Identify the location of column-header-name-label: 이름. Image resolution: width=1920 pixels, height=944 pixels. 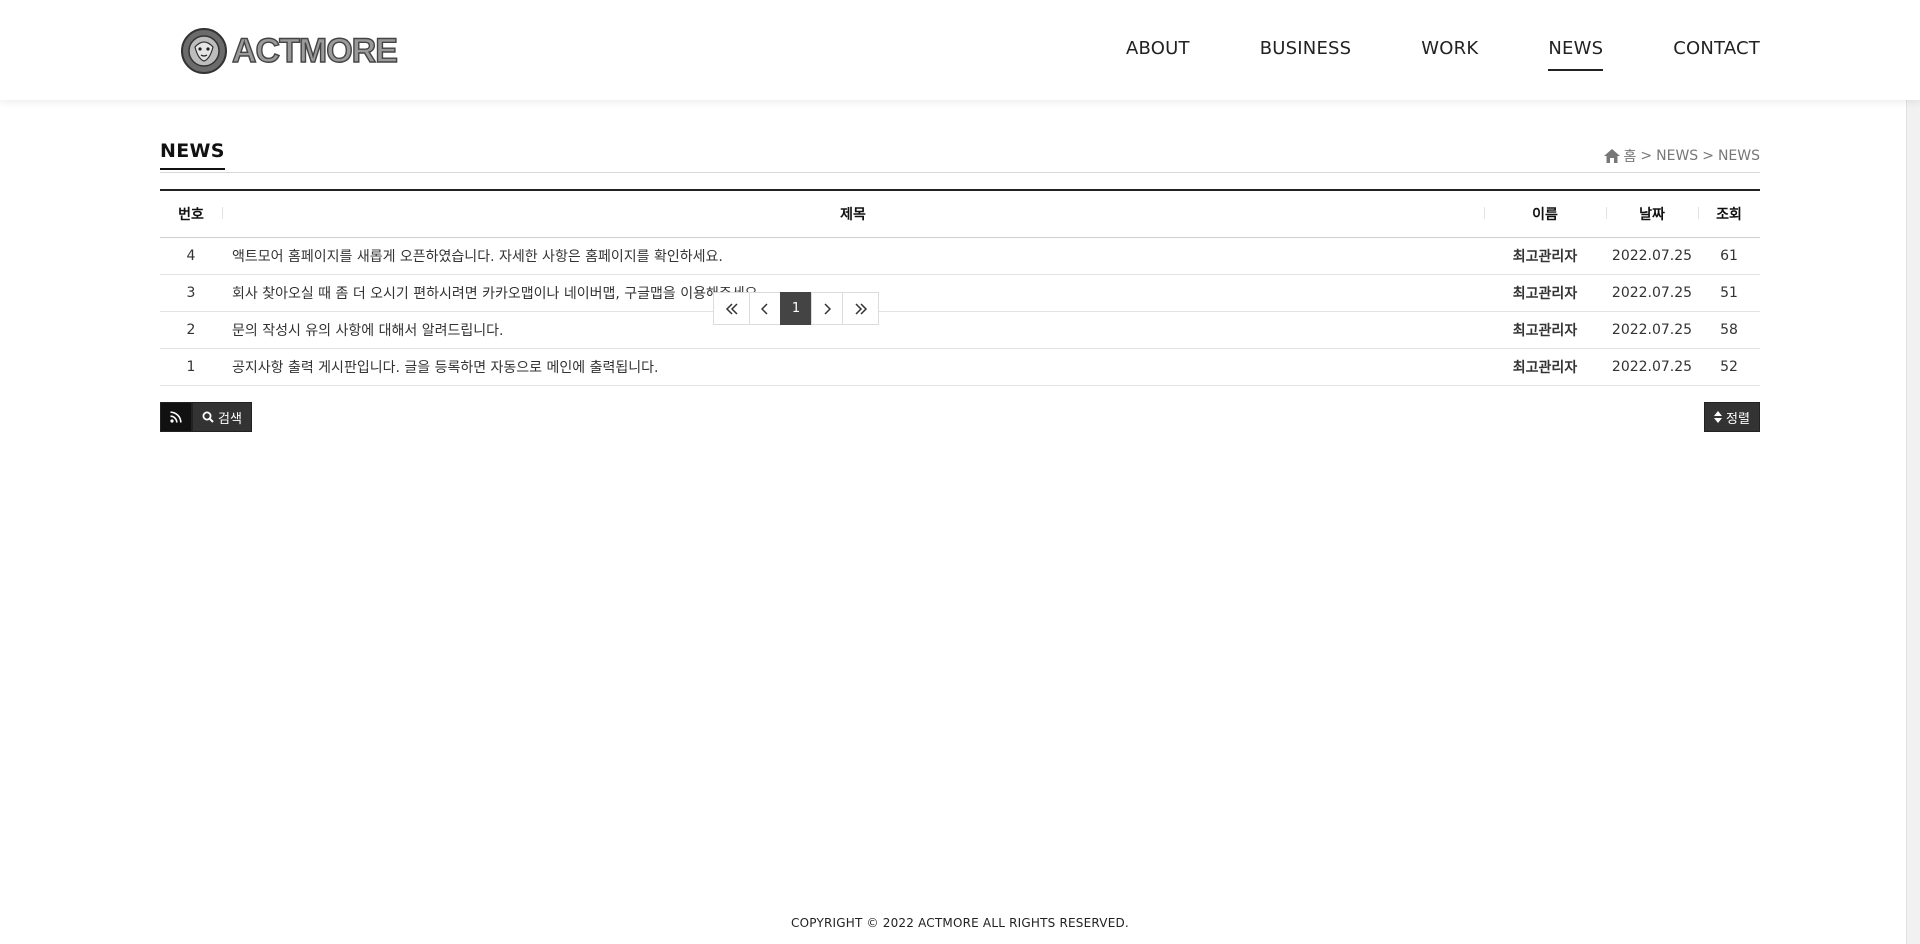
(1545, 215).